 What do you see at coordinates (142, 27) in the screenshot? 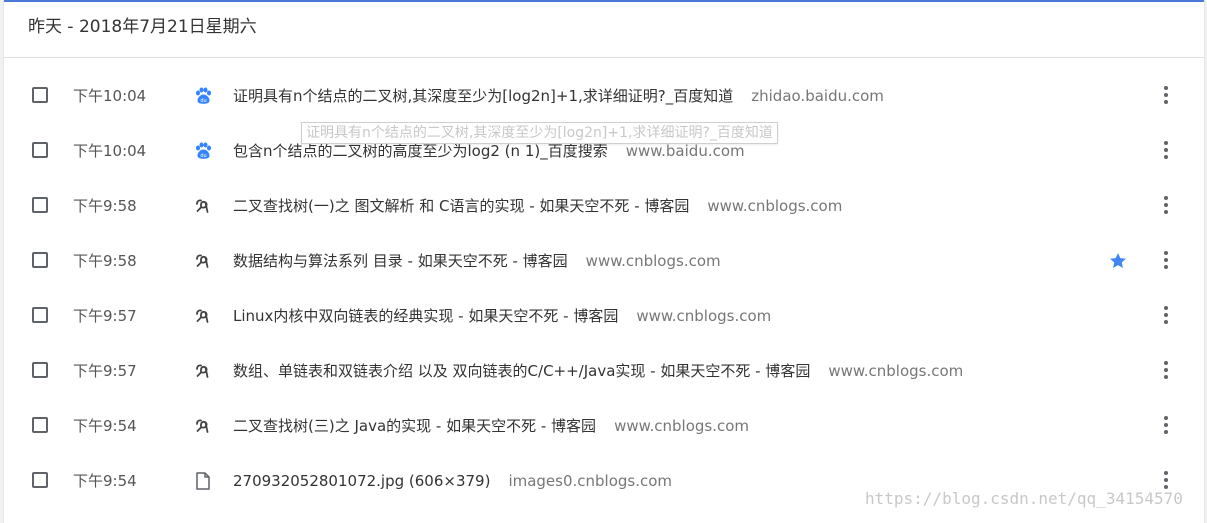
I see `date-header: 昨天 - 2018年7月21日星期六` at bounding box center [142, 27].